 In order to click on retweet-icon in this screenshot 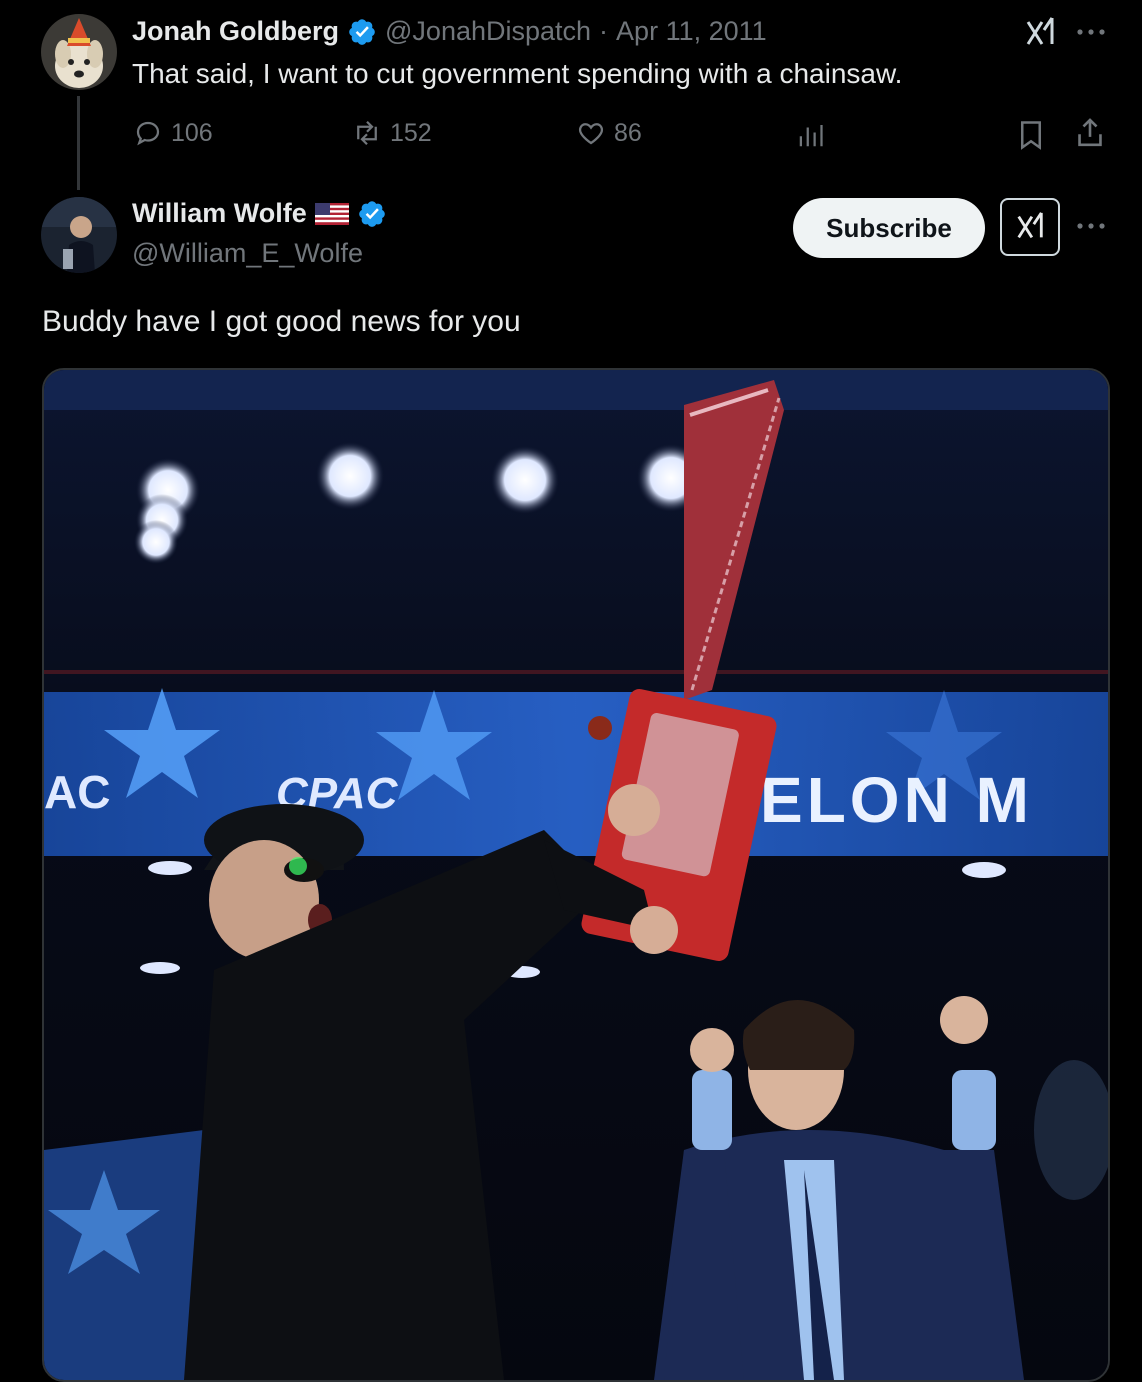, I will do `click(367, 133)`.